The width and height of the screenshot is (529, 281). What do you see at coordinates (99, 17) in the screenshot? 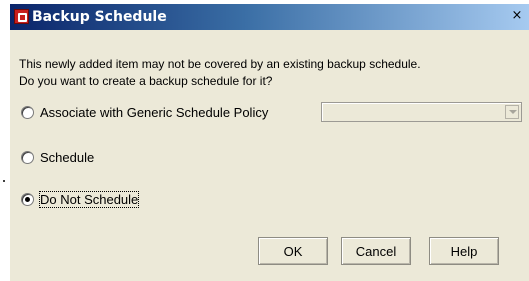
I see `window-title: Backup Schedule` at bounding box center [99, 17].